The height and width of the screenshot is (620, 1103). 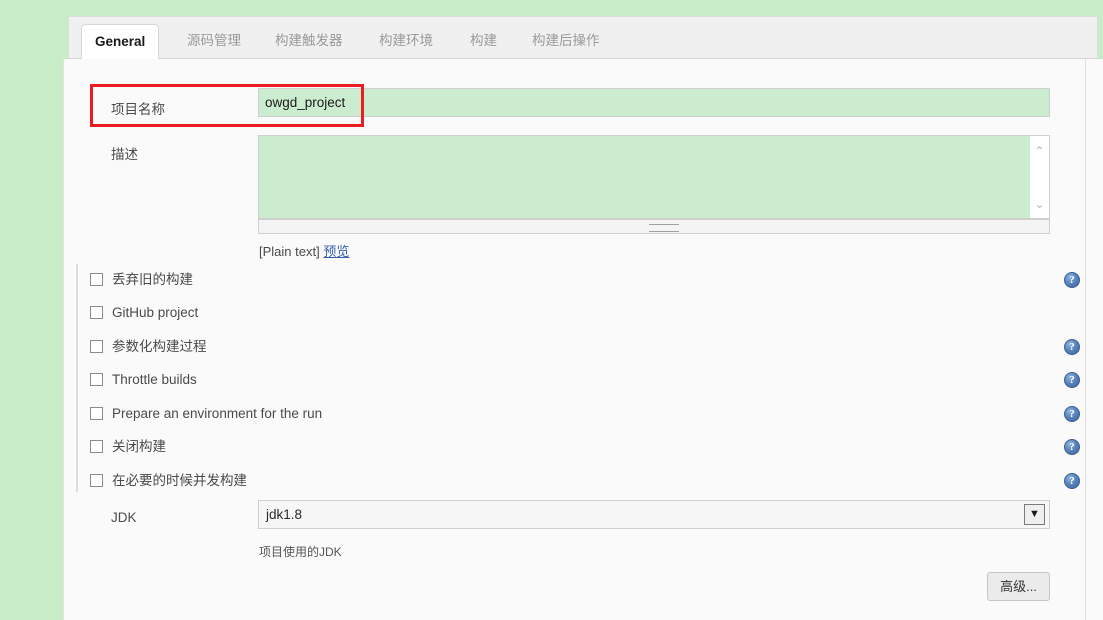 I want to click on tab-general-label: General, so click(x=120, y=41).